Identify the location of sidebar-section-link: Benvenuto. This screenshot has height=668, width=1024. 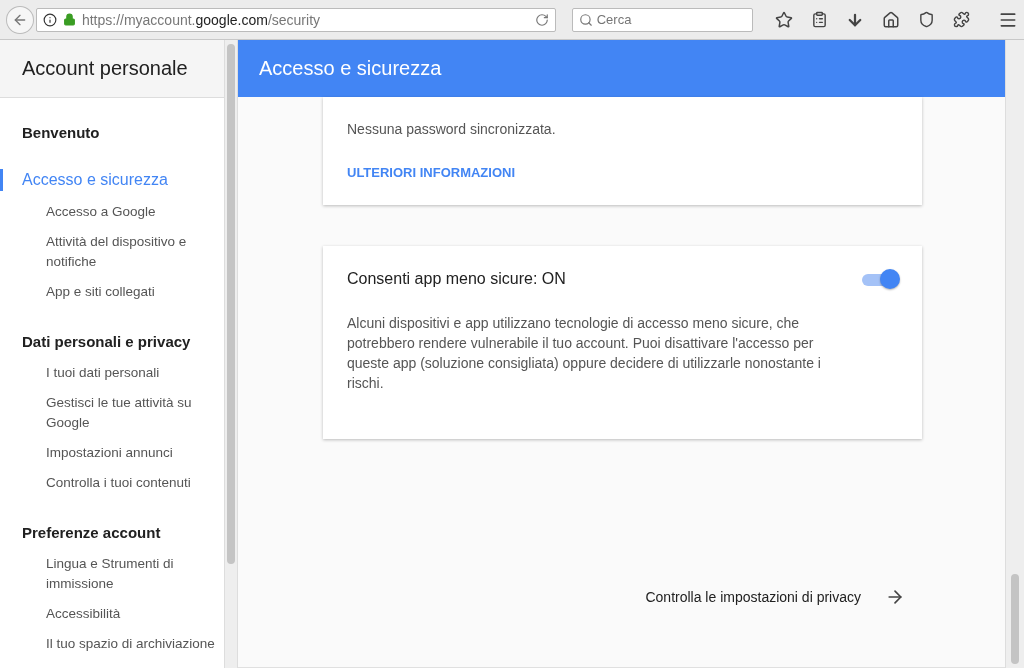
(112, 132).